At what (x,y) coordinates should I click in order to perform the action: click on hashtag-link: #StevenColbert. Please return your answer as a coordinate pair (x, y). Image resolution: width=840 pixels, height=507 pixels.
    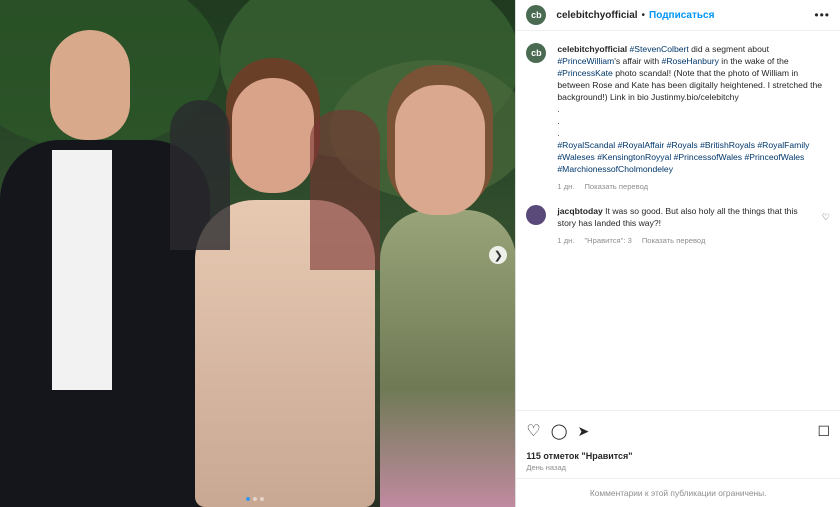
    Looking at the image, I should click on (659, 49).